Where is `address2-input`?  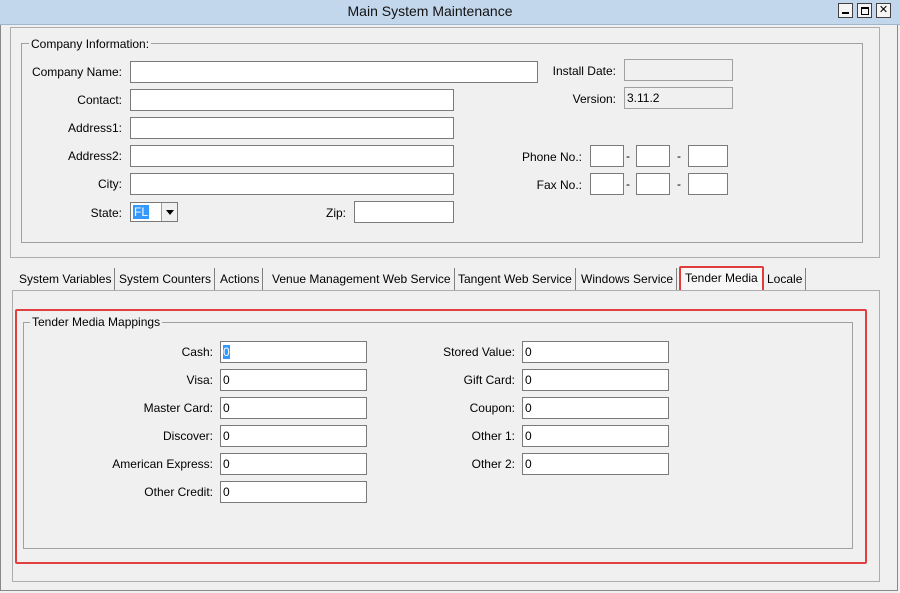 address2-input is located at coordinates (292, 156).